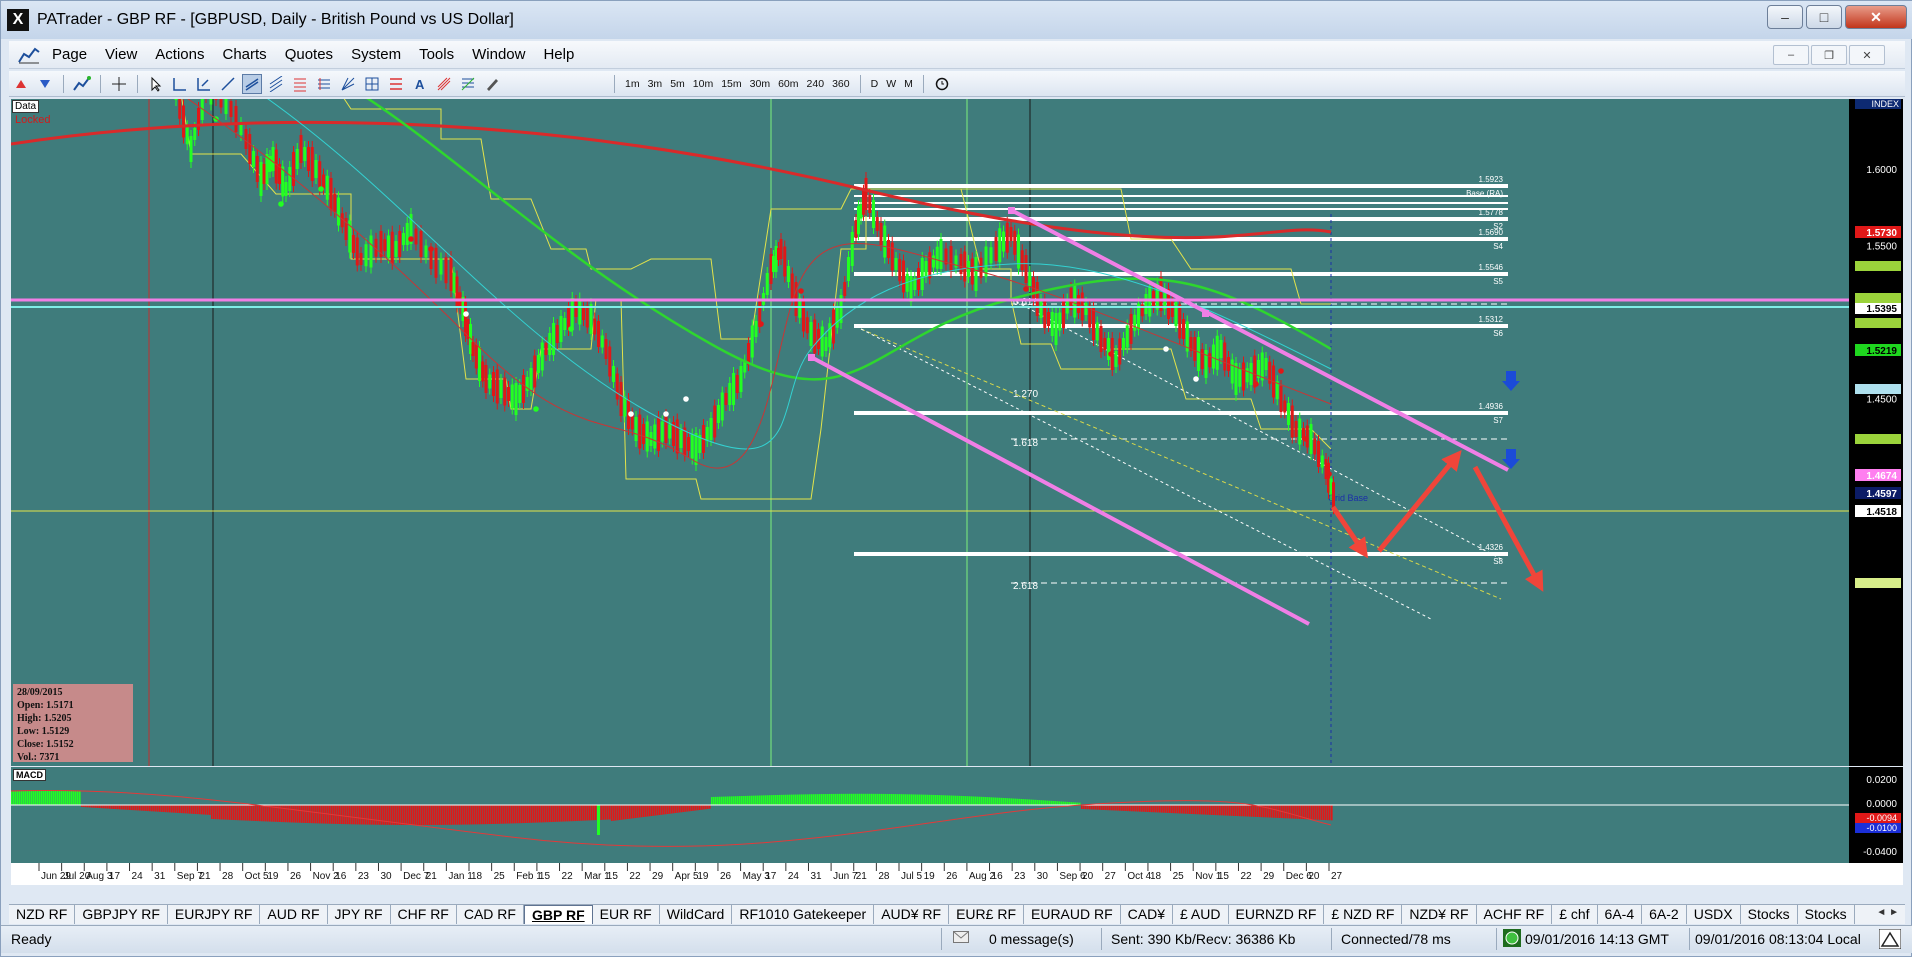 This screenshot has height=957, width=1912. What do you see at coordinates (82, 84) in the screenshot?
I see `chart-type-icon` at bounding box center [82, 84].